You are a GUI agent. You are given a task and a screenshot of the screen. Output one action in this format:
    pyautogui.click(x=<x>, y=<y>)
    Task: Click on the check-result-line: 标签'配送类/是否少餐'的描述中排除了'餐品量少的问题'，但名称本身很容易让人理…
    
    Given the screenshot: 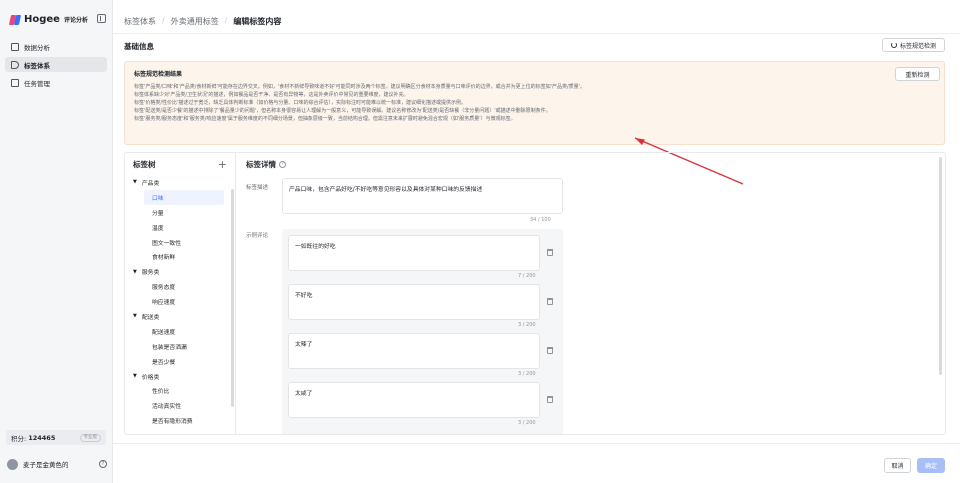 What is the action you would take?
    pyautogui.click(x=342, y=111)
    